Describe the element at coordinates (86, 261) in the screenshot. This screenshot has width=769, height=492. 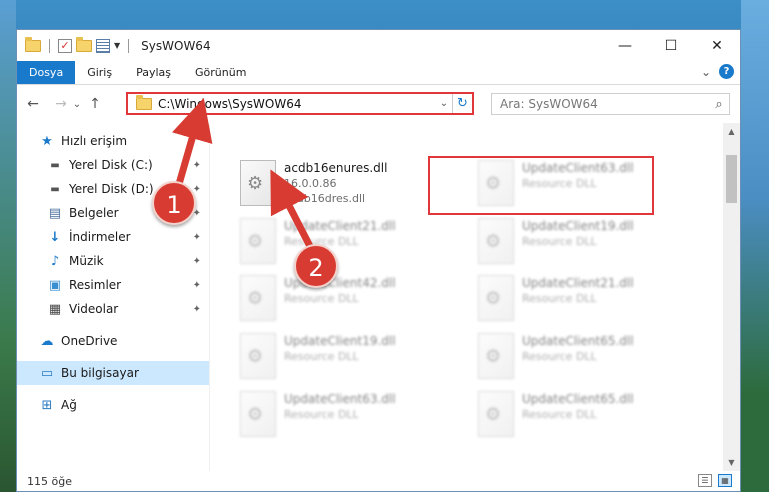
I see `sidebar-item-label: Müzik` at that location.